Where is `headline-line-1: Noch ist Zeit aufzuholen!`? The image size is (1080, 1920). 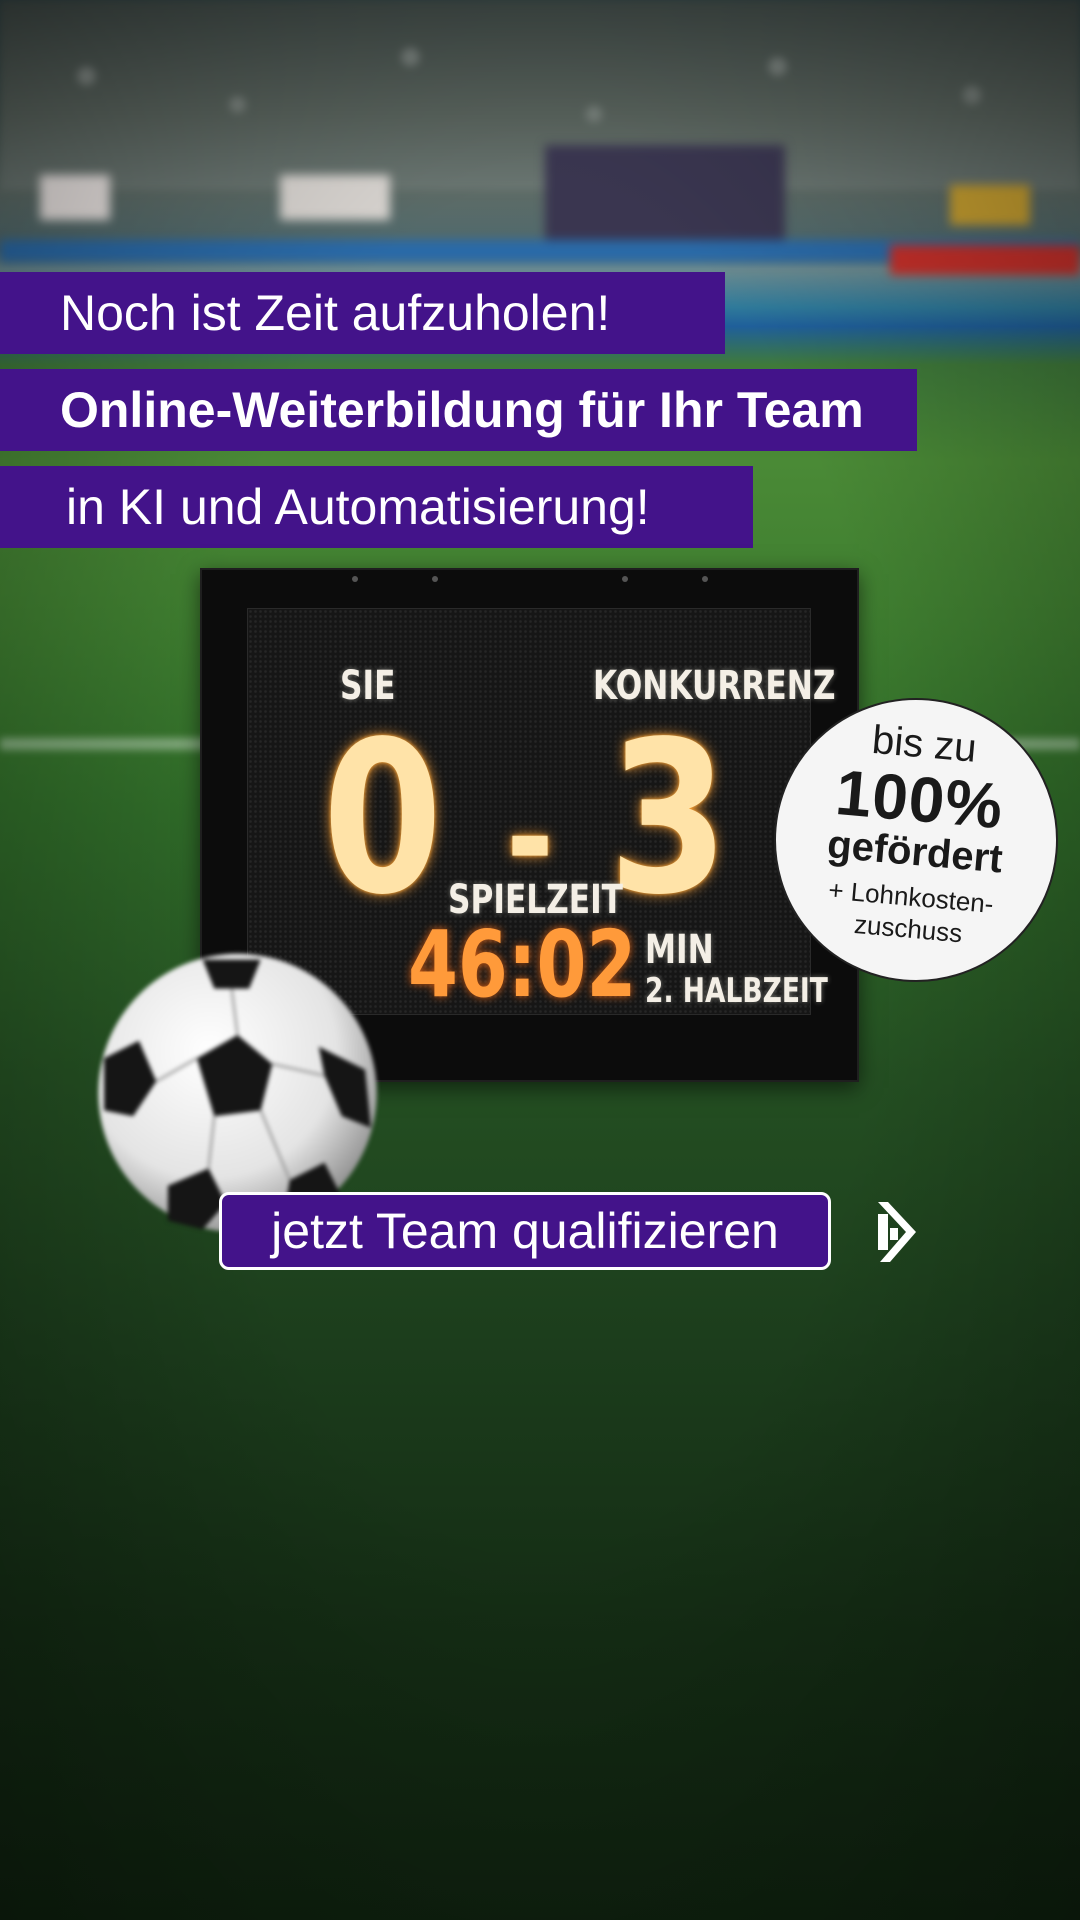 headline-line-1: Noch ist Zeit aufzuholen! is located at coordinates (362, 313).